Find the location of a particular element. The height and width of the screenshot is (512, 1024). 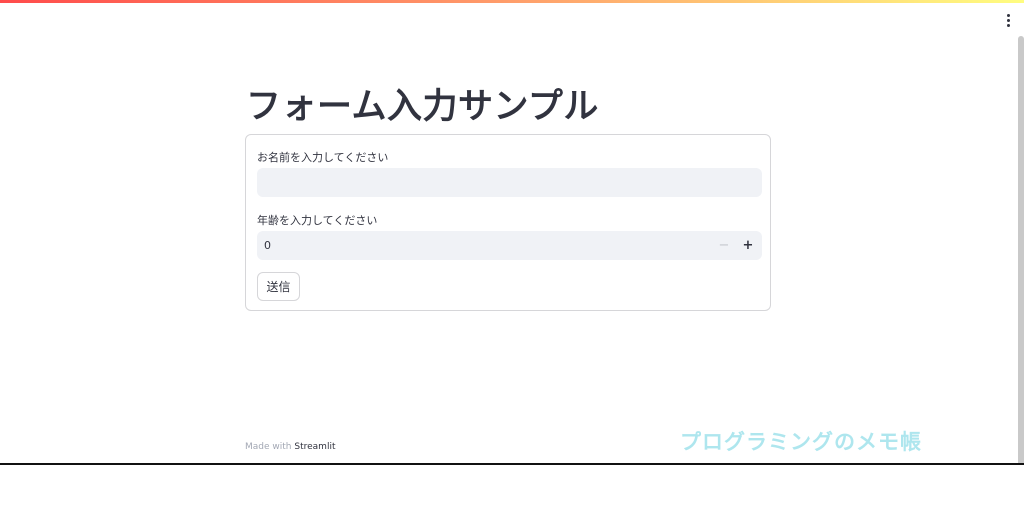

page-title: フォーム入力サンプル is located at coordinates (422, 107).